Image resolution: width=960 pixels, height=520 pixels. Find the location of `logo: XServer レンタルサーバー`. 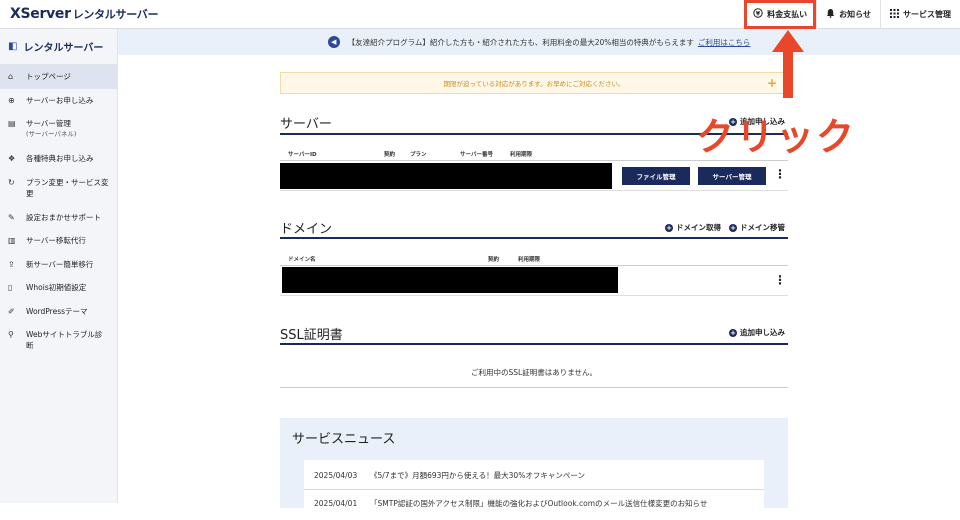

logo: XServer レンタルサーバー is located at coordinates (84, 14).